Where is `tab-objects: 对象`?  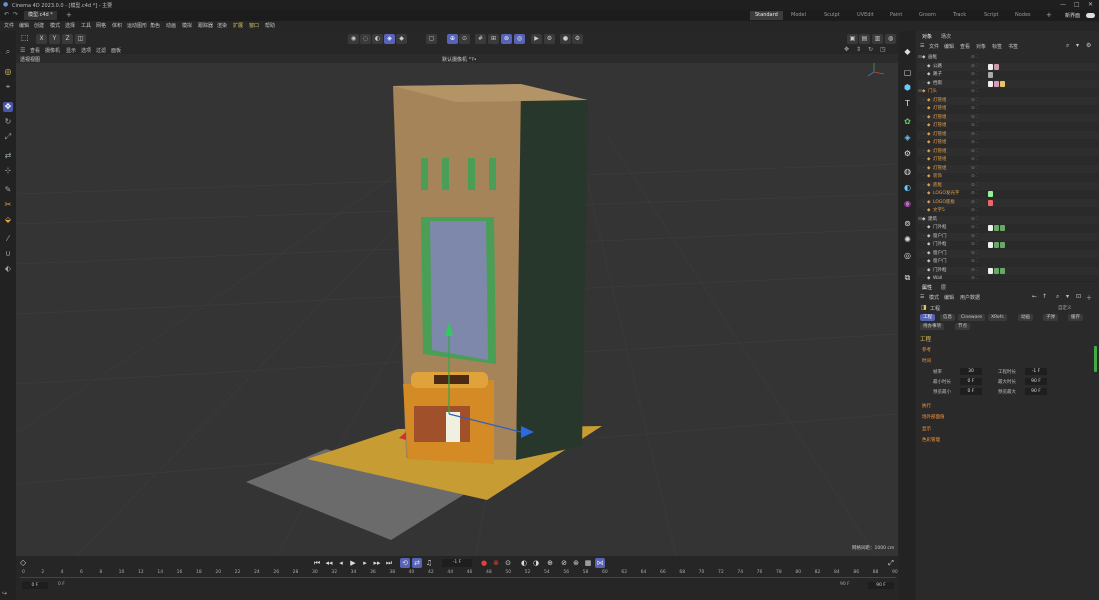
tab-objects: 对象 is located at coordinates (927, 36).